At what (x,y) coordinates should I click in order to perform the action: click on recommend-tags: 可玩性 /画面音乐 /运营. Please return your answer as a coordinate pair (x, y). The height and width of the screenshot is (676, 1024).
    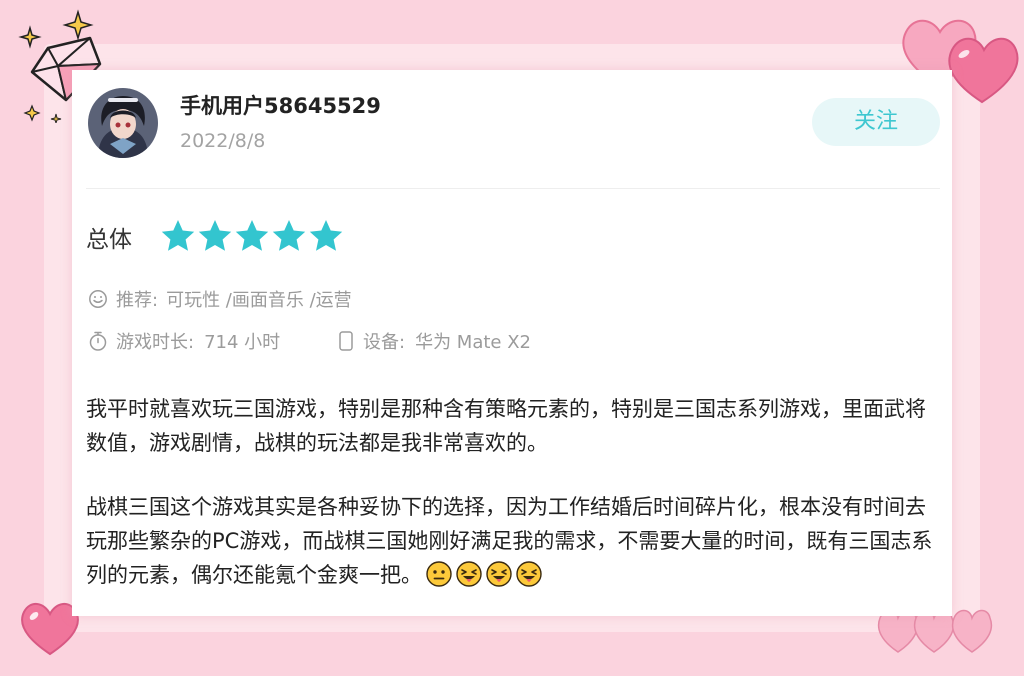
    Looking at the image, I should click on (259, 300).